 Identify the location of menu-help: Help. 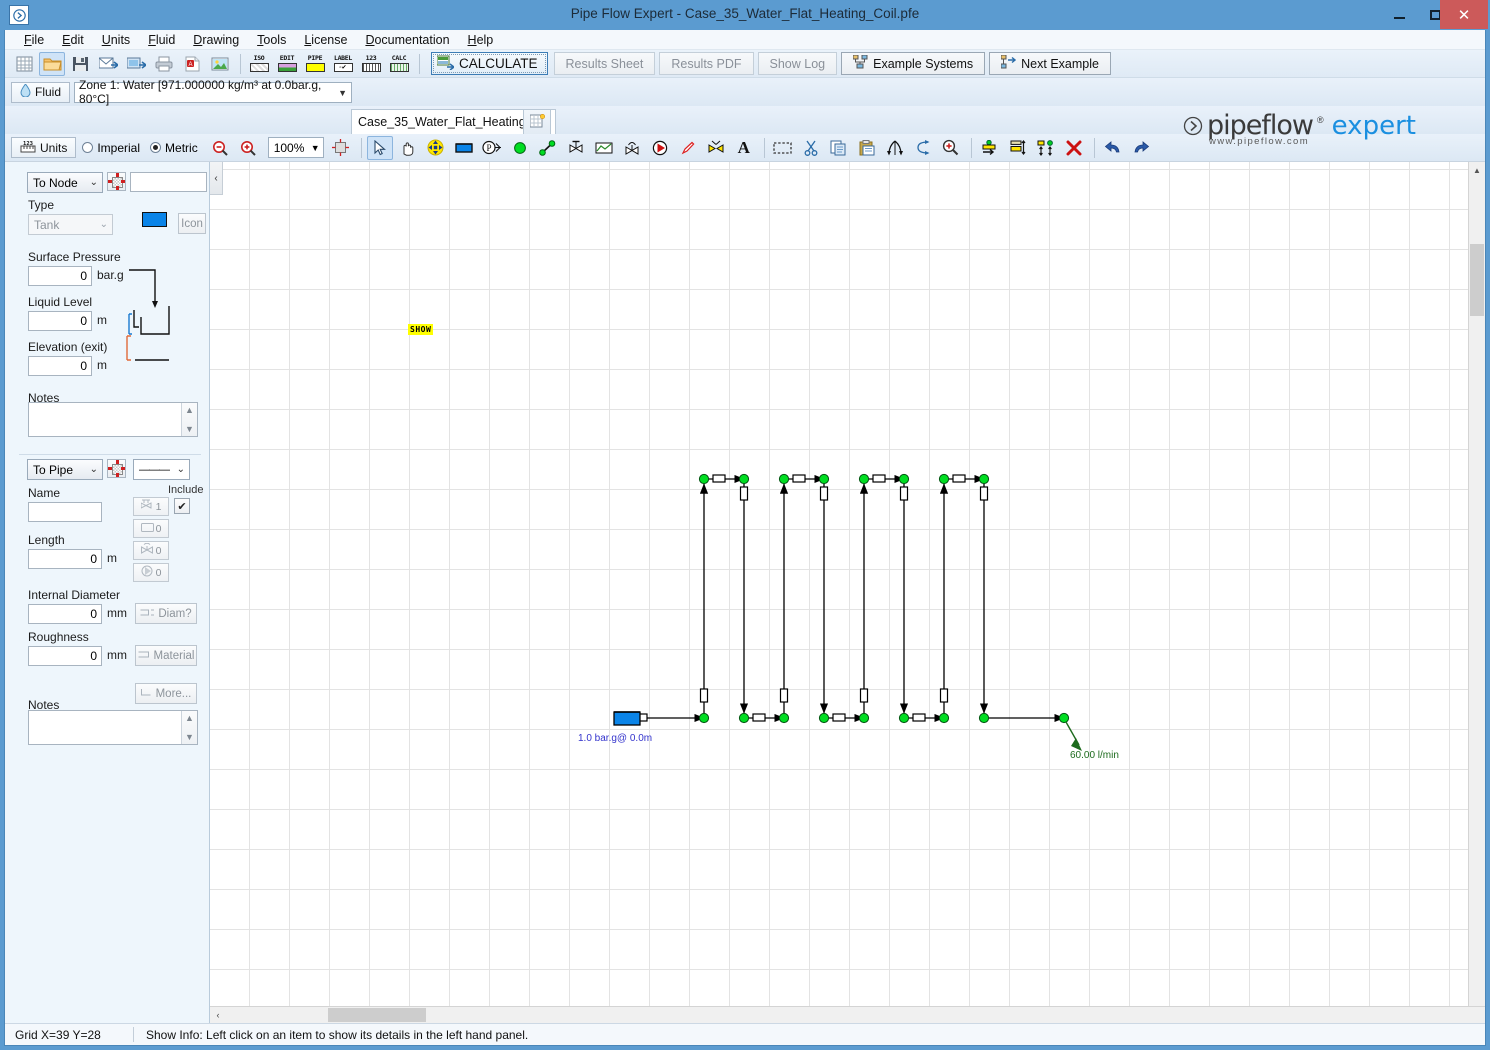
(481, 40).